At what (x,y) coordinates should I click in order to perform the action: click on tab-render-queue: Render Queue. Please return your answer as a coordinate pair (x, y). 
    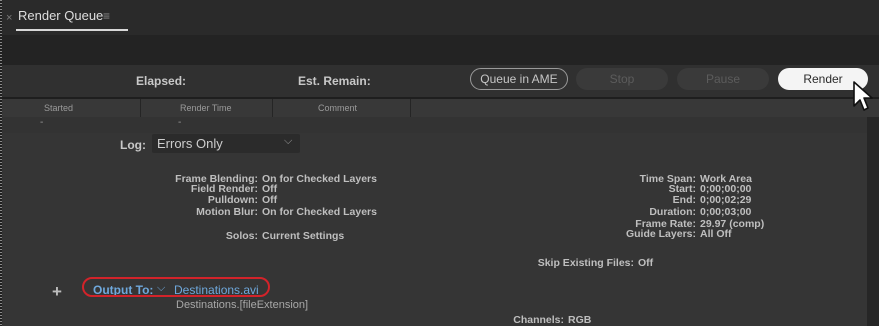
    Looking at the image, I should click on (60, 15).